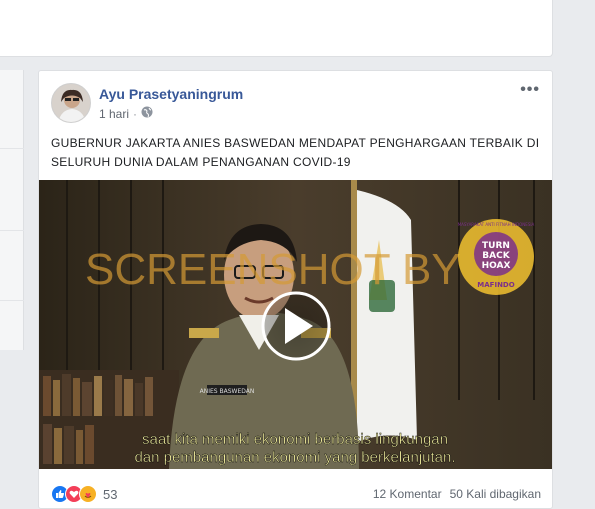 The image size is (595, 509). What do you see at coordinates (110, 494) in the screenshot?
I see `reaction-count: 53` at bounding box center [110, 494].